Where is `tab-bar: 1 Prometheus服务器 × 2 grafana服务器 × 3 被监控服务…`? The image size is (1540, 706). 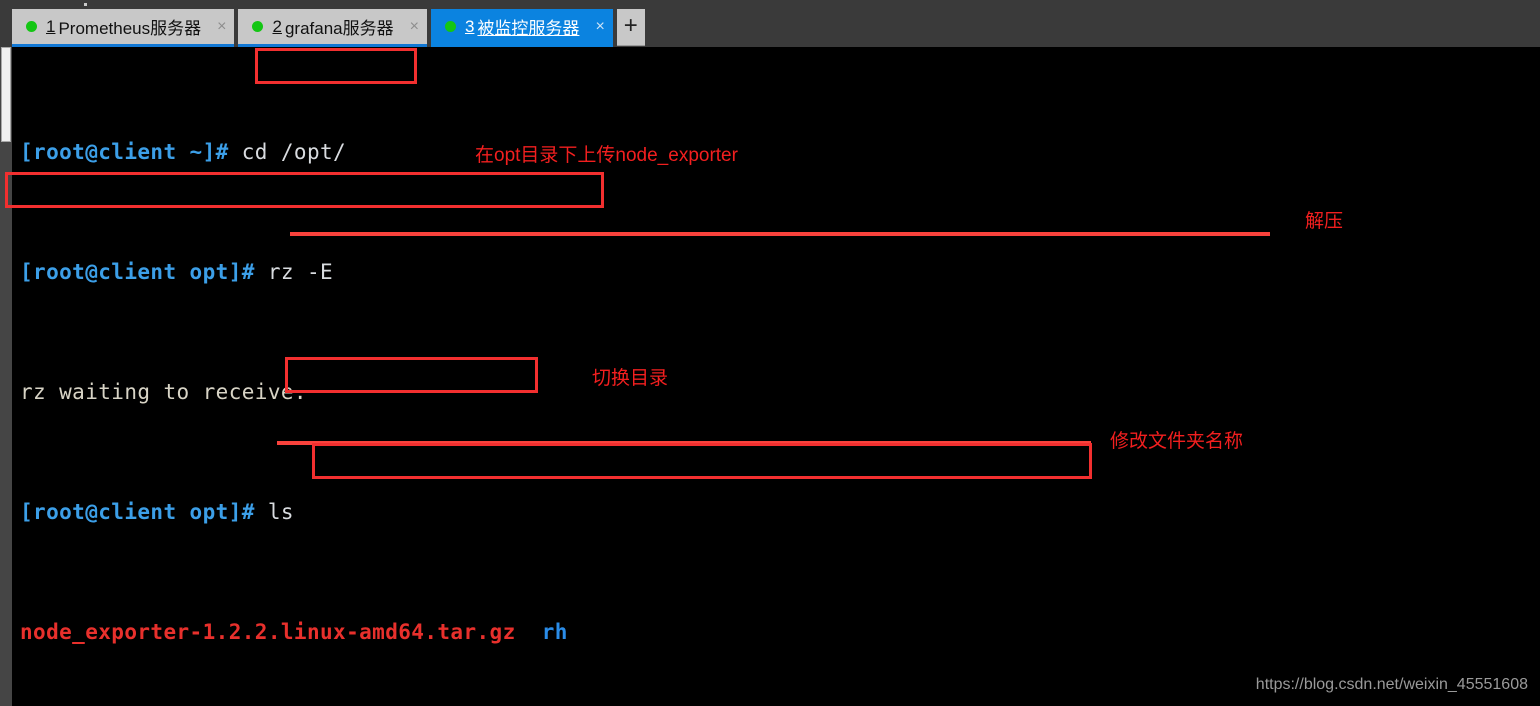 tab-bar: 1 Prometheus服务器 × 2 grafana服务器 × 3 被监控服务… is located at coordinates (770, 23).